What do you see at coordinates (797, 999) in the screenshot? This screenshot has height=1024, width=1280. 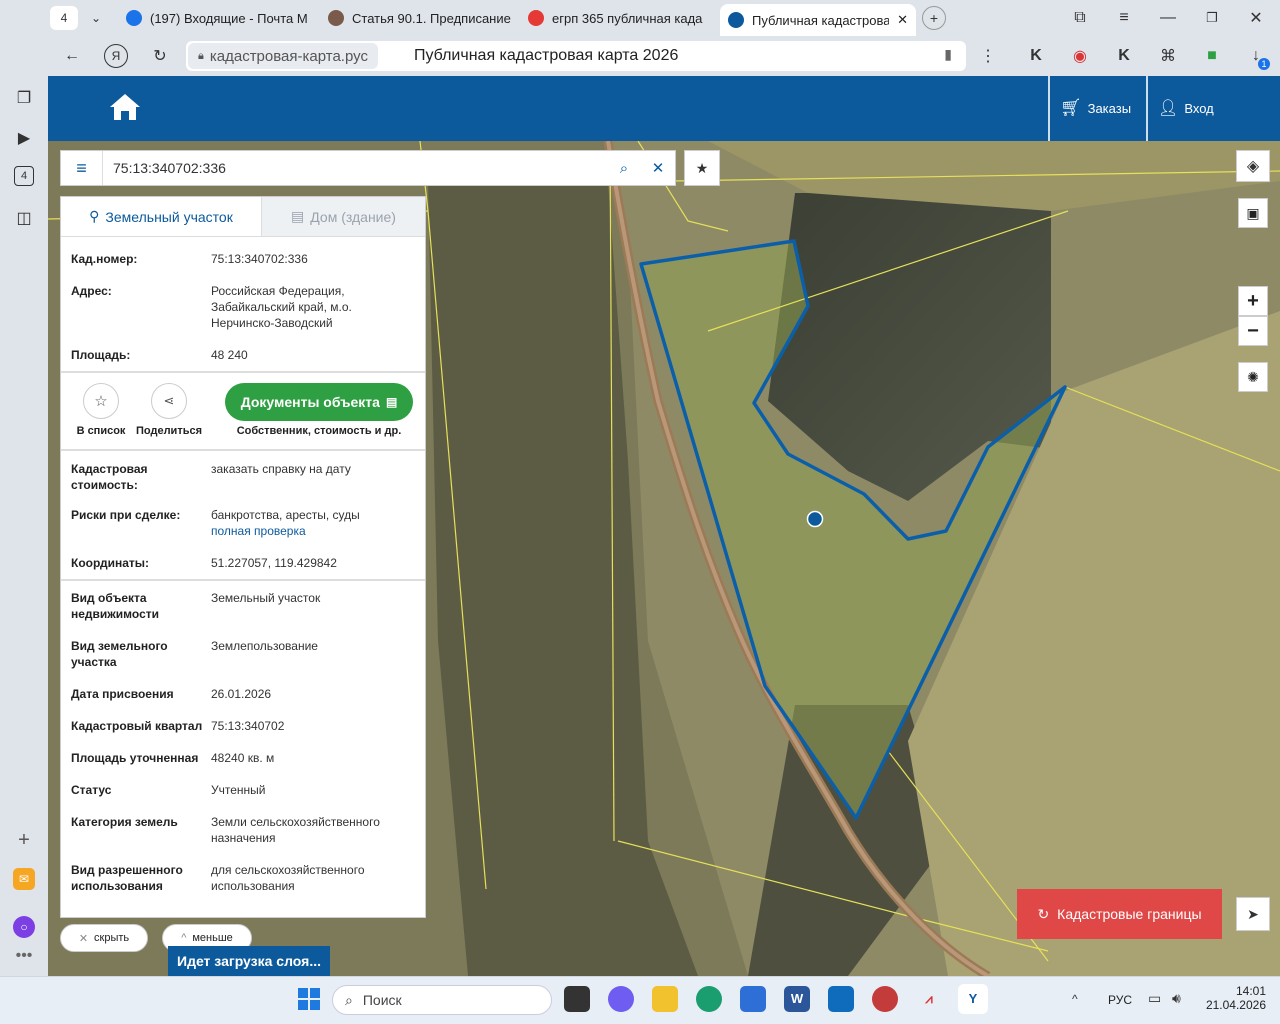 I see `word-icon: W` at bounding box center [797, 999].